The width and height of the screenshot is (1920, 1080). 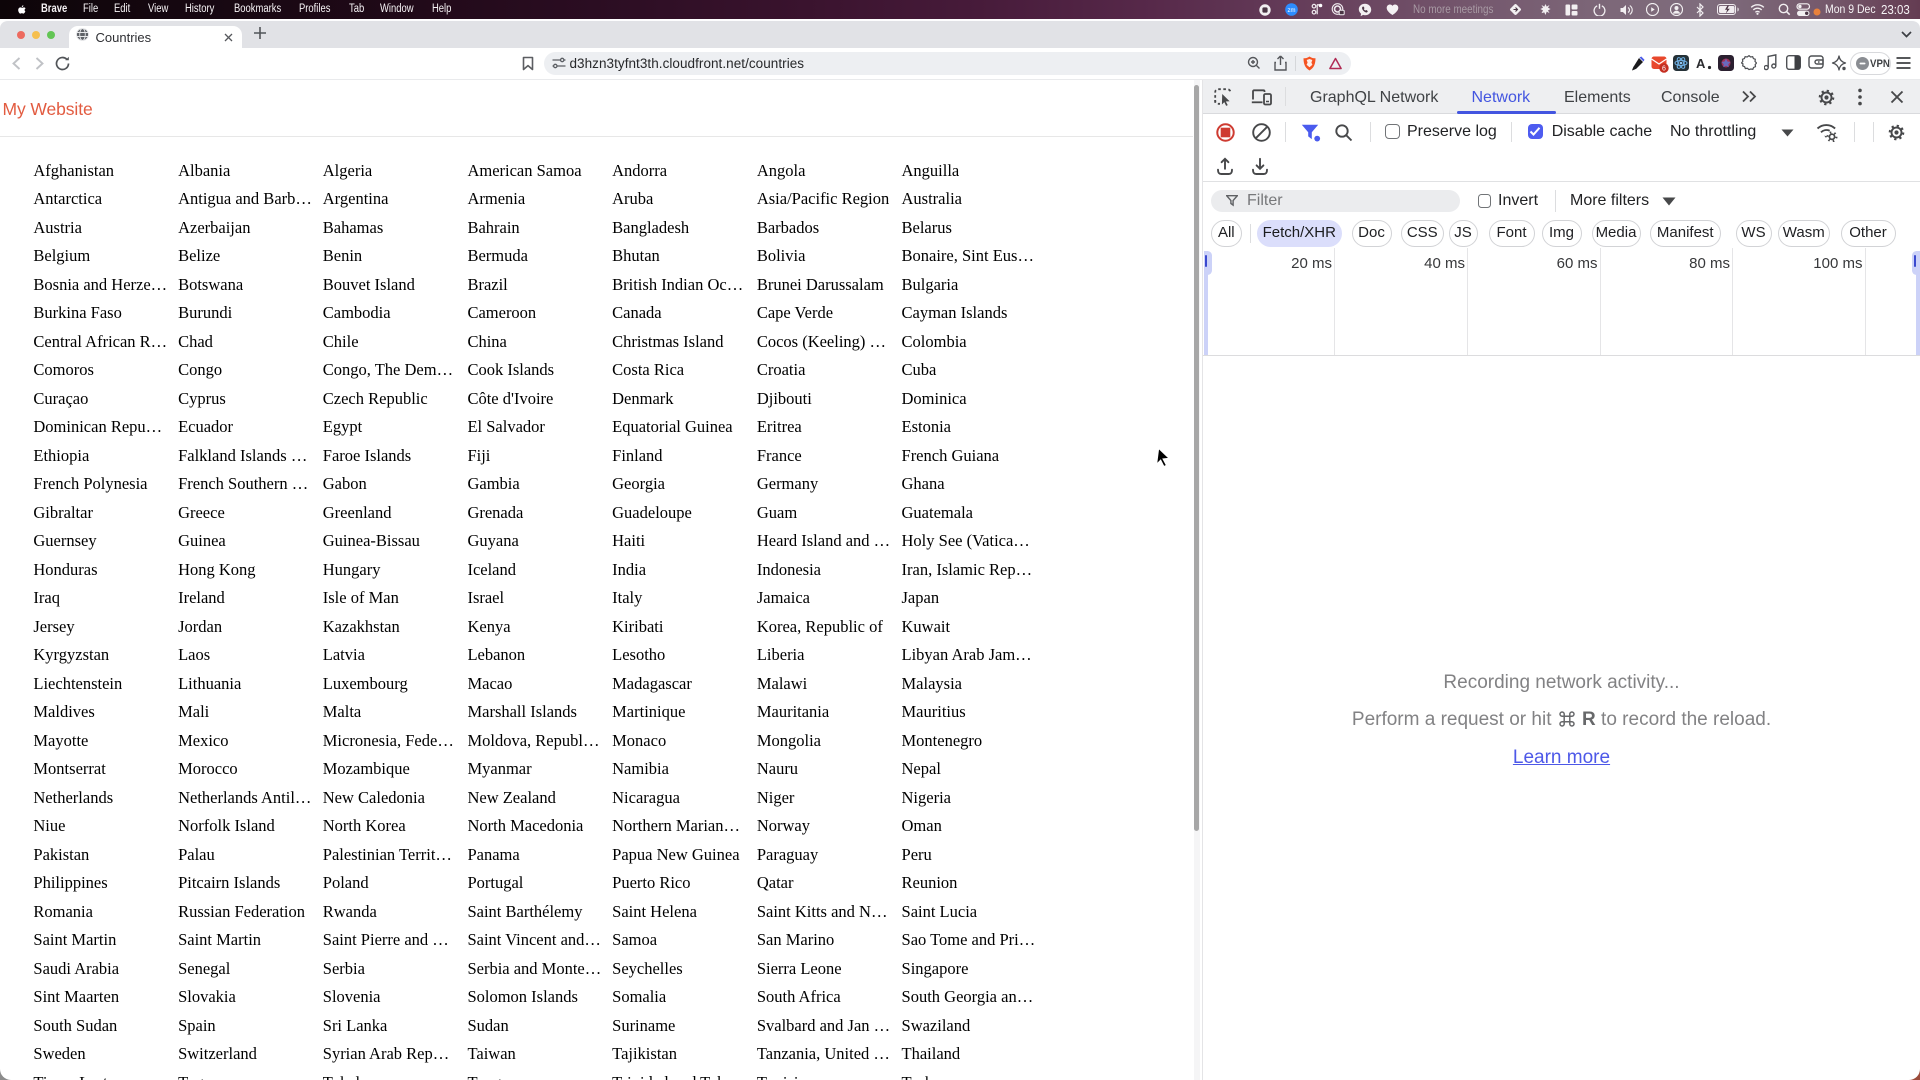 I want to click on svg-text: 6, so click(x=1664, y=68).